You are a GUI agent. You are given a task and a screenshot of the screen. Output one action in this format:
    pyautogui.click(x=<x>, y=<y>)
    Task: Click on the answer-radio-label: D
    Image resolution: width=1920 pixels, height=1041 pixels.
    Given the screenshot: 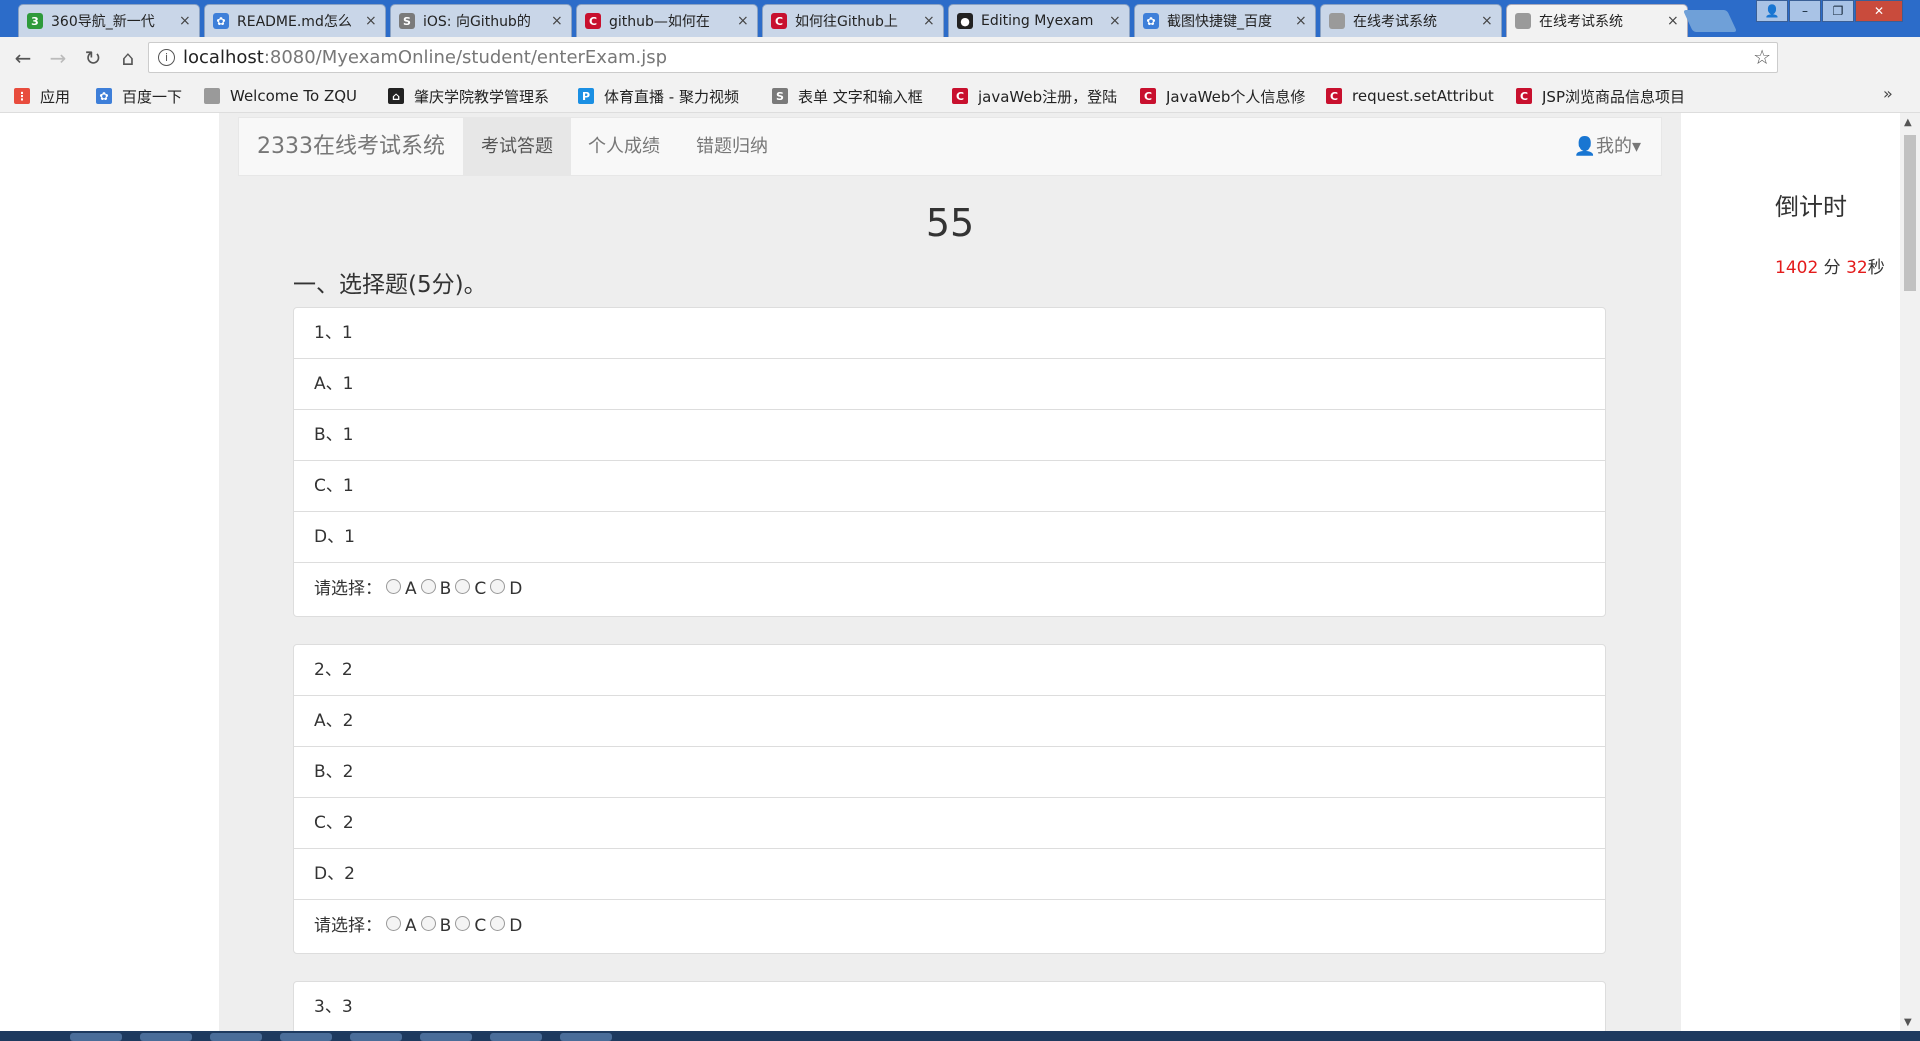 What is the action you would take?
    pyautogui.click(x=516, y=926)
    